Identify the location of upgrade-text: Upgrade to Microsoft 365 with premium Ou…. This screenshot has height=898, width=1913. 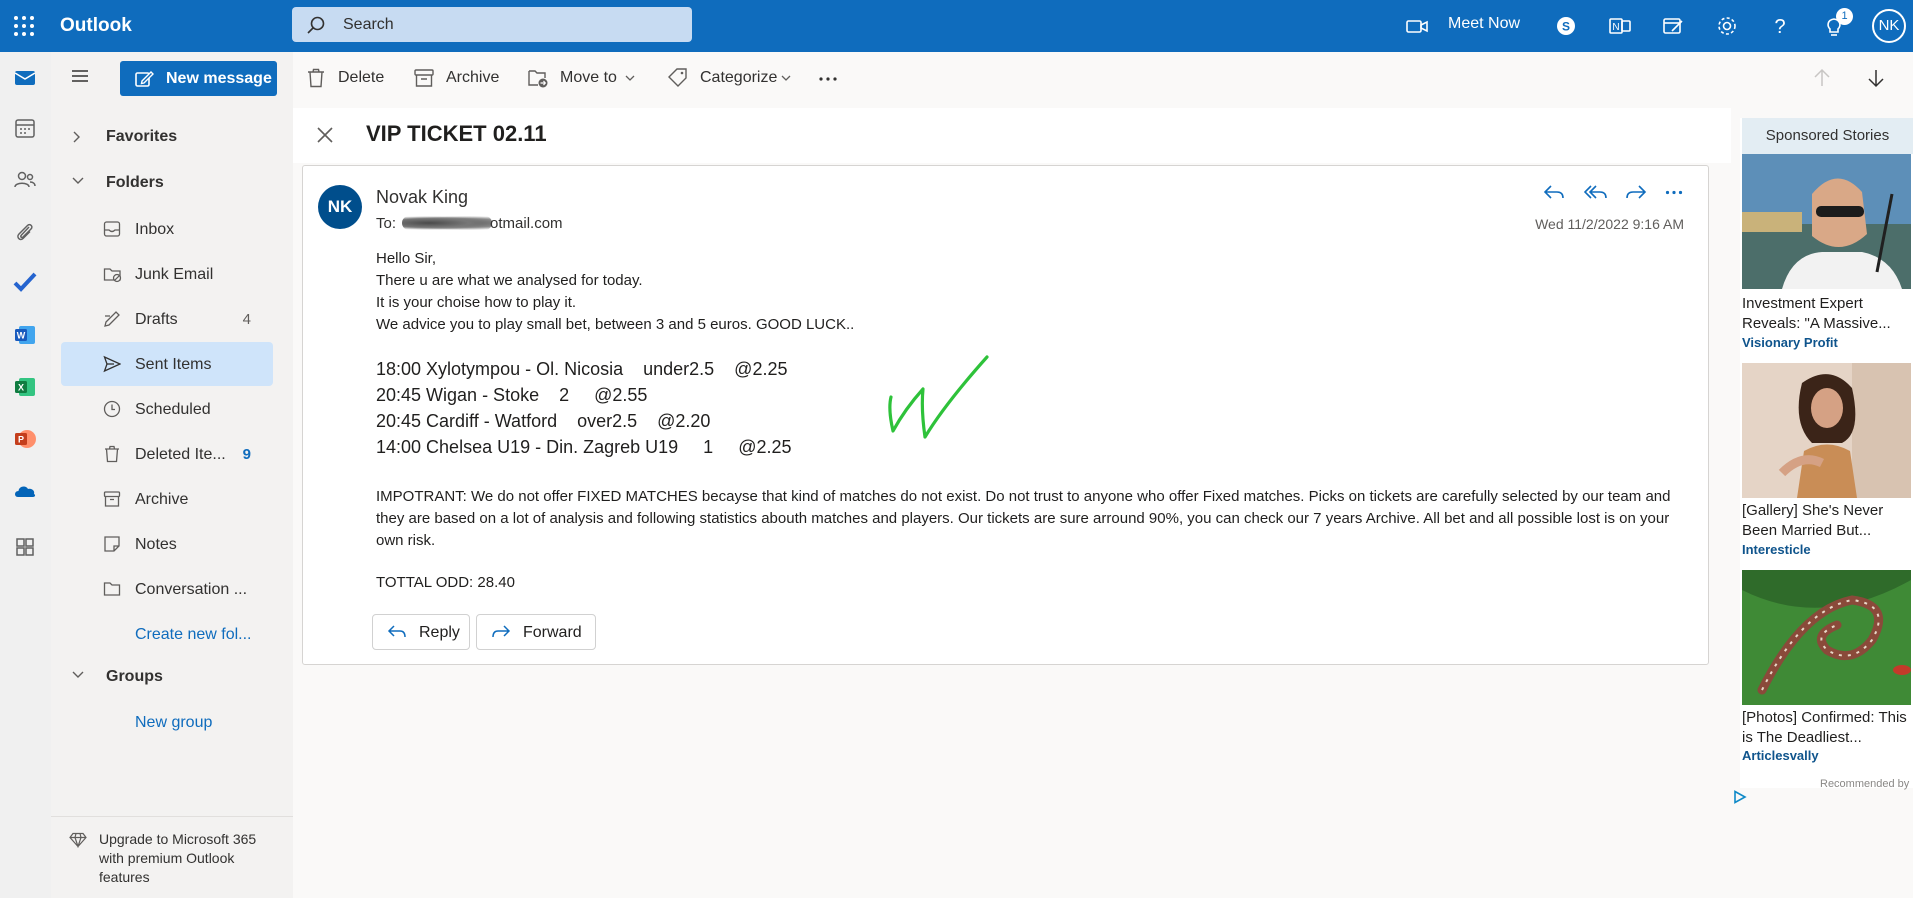
(178, 858).